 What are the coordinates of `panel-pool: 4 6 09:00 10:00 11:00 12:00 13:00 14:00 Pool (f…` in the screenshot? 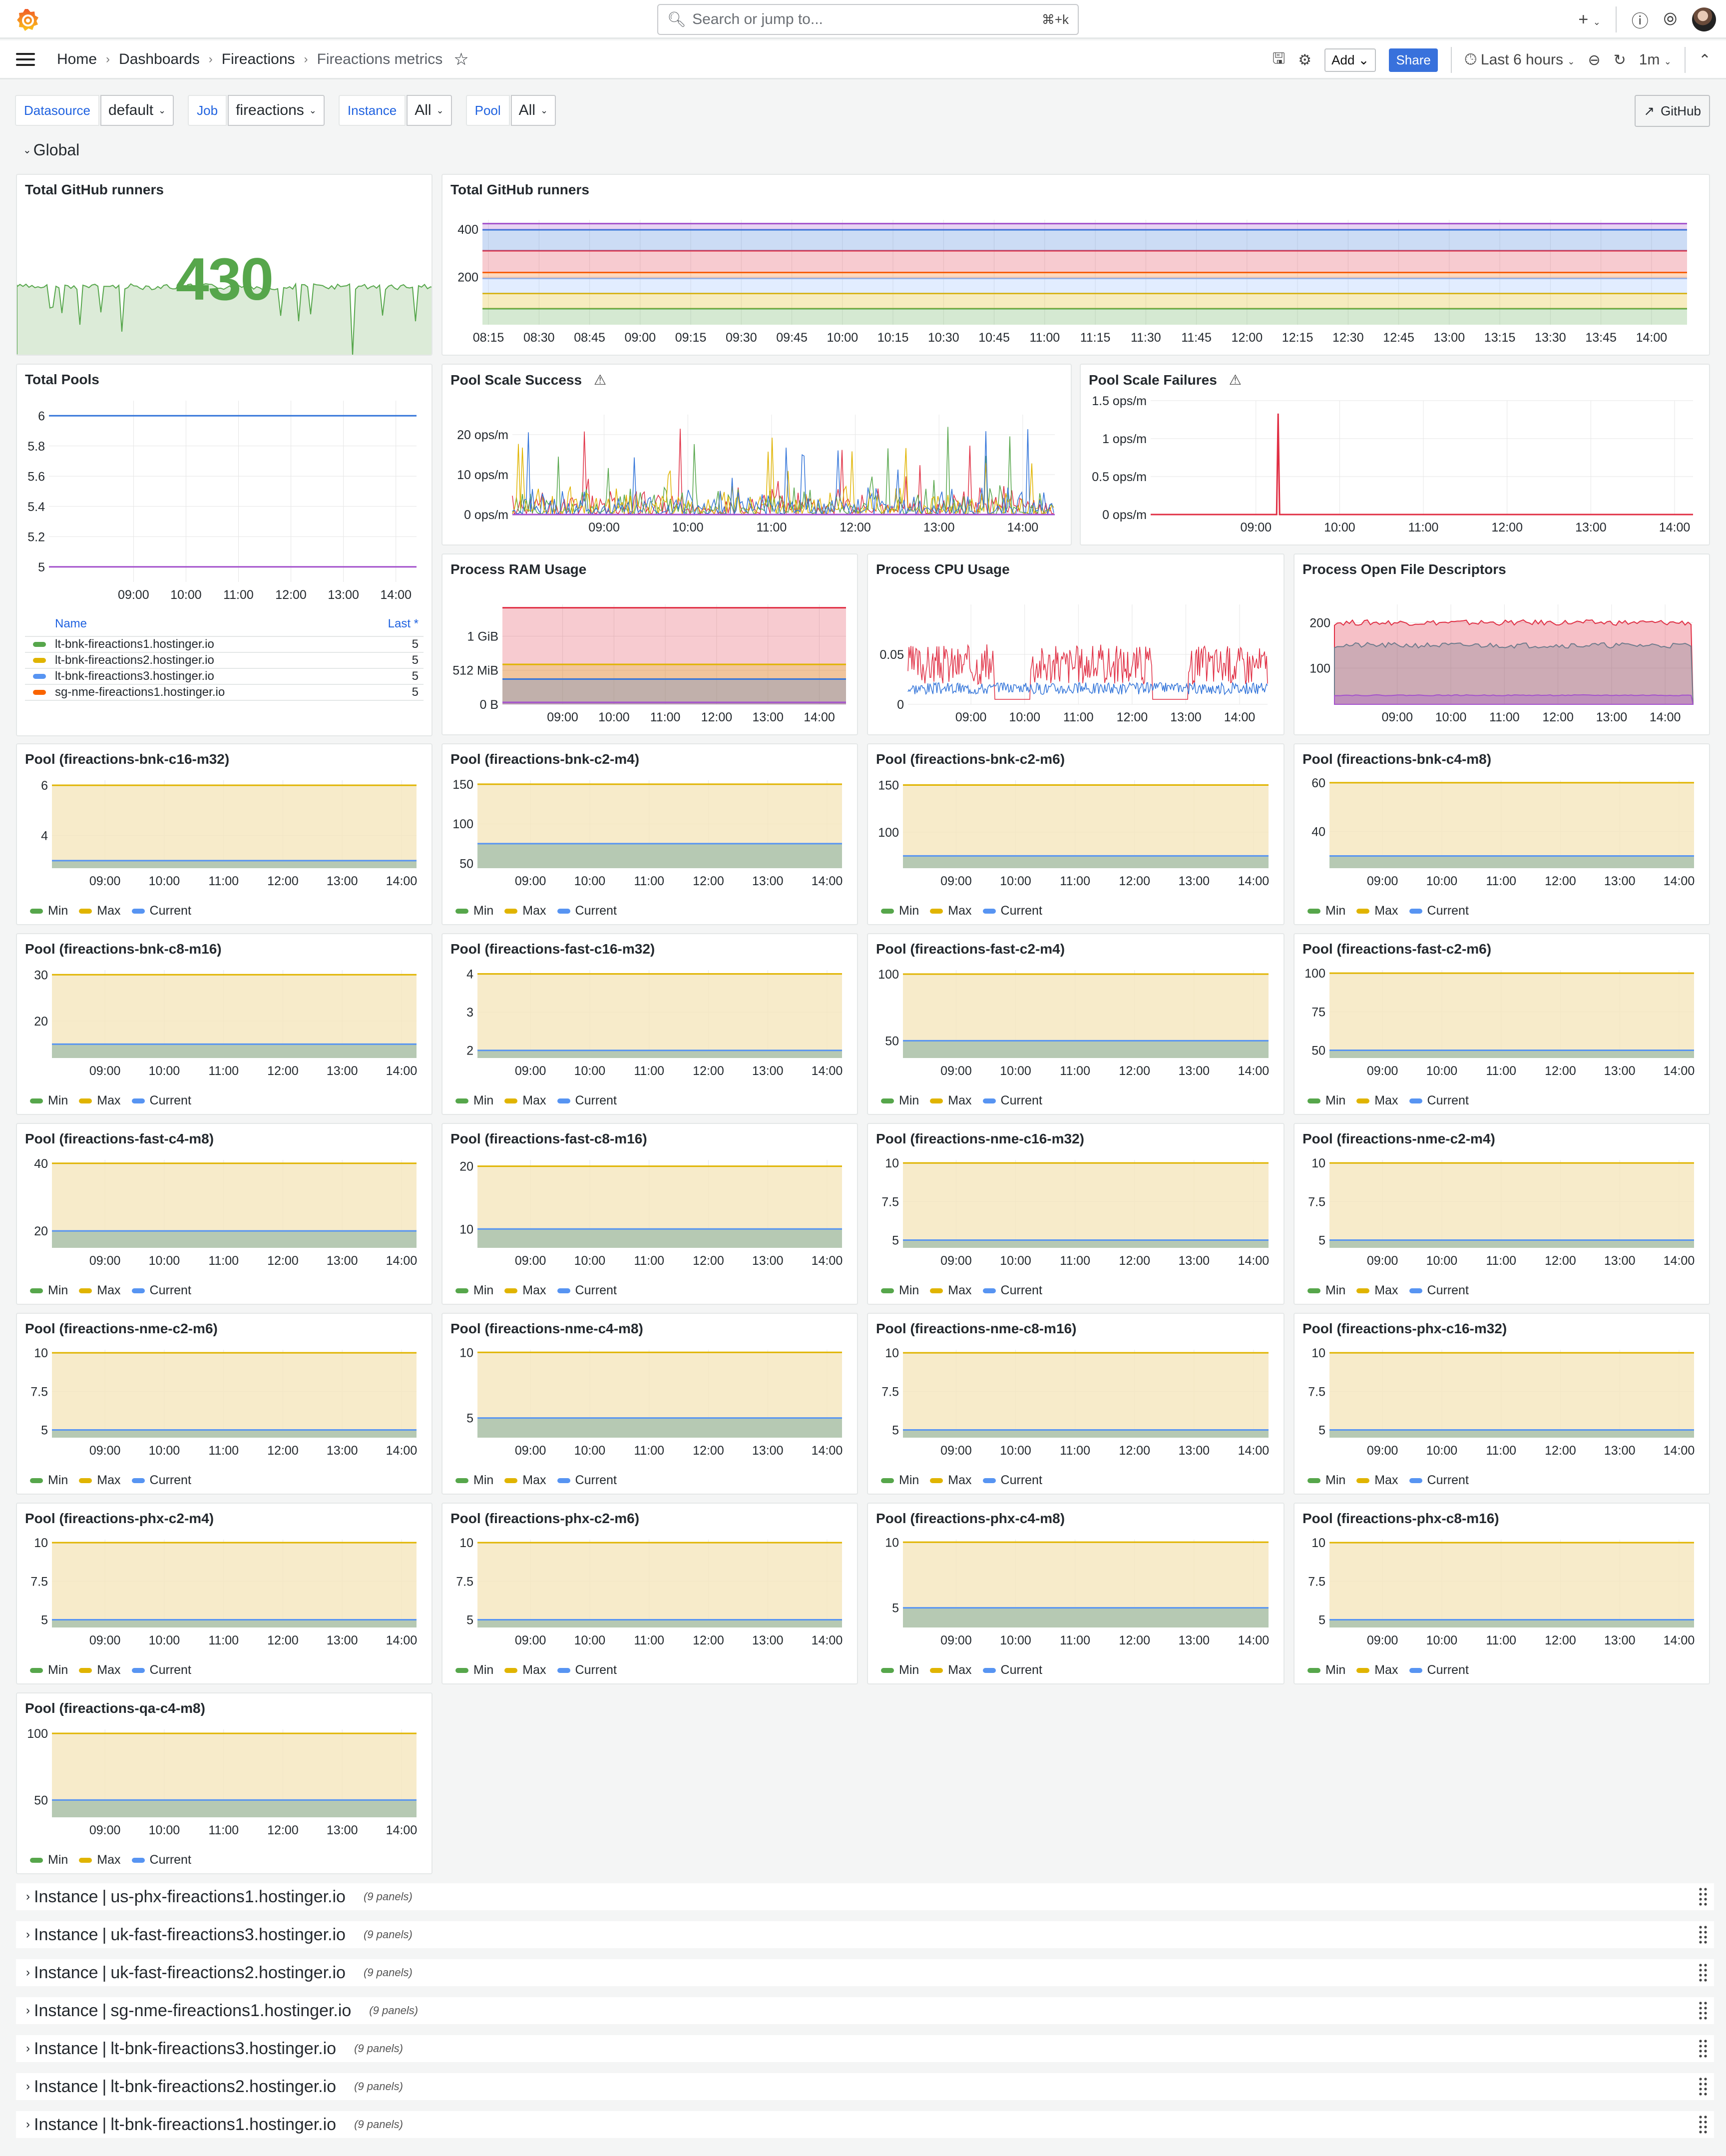 It's located at (224, 834).